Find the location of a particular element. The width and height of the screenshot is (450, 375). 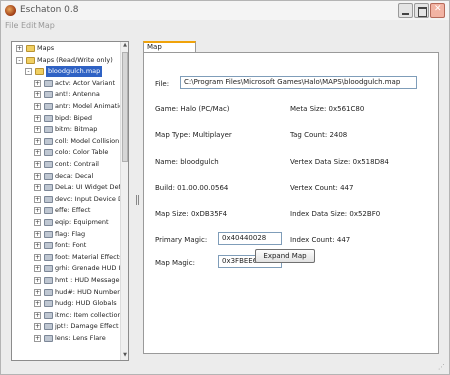

tree-item: + hud#: HUD Number is located at coordinates (70, 292).